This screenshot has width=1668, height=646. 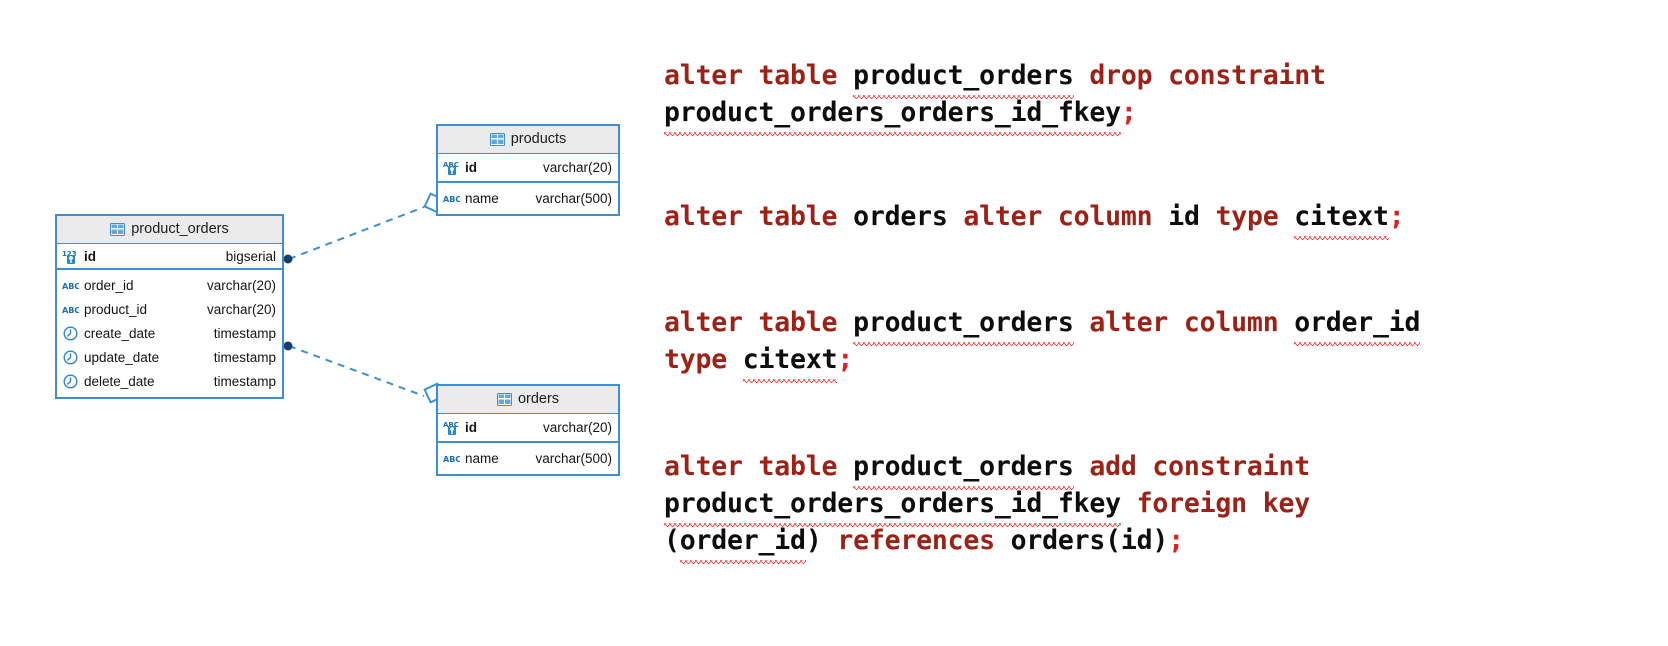 I want to click on sql-token: references, so click(x=916, y=540).